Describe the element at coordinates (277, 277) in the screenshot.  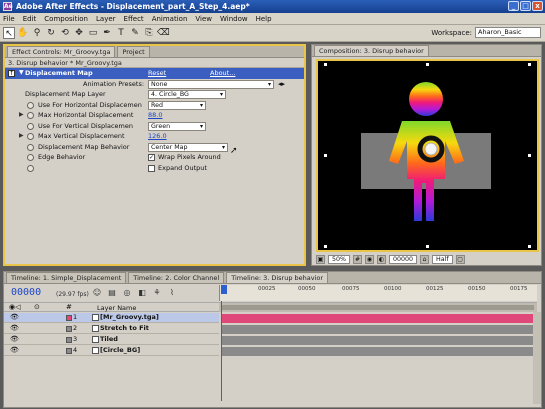
I see `tab-timeline-3: Timeline: 3. Disrup behavior` at that location.